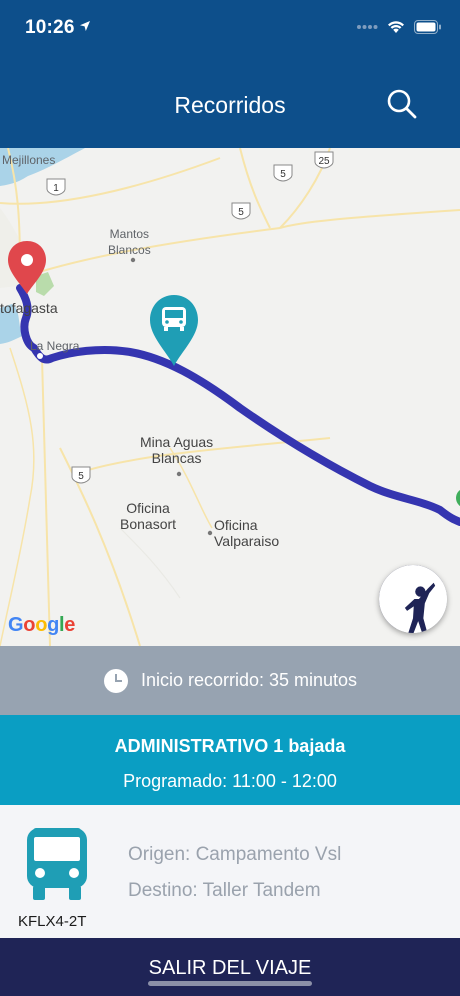 This screenshot has width=460, height=996. I want to click on trip-start-bar: Inicio recorrido: 35 minutos, so click(230, 680).